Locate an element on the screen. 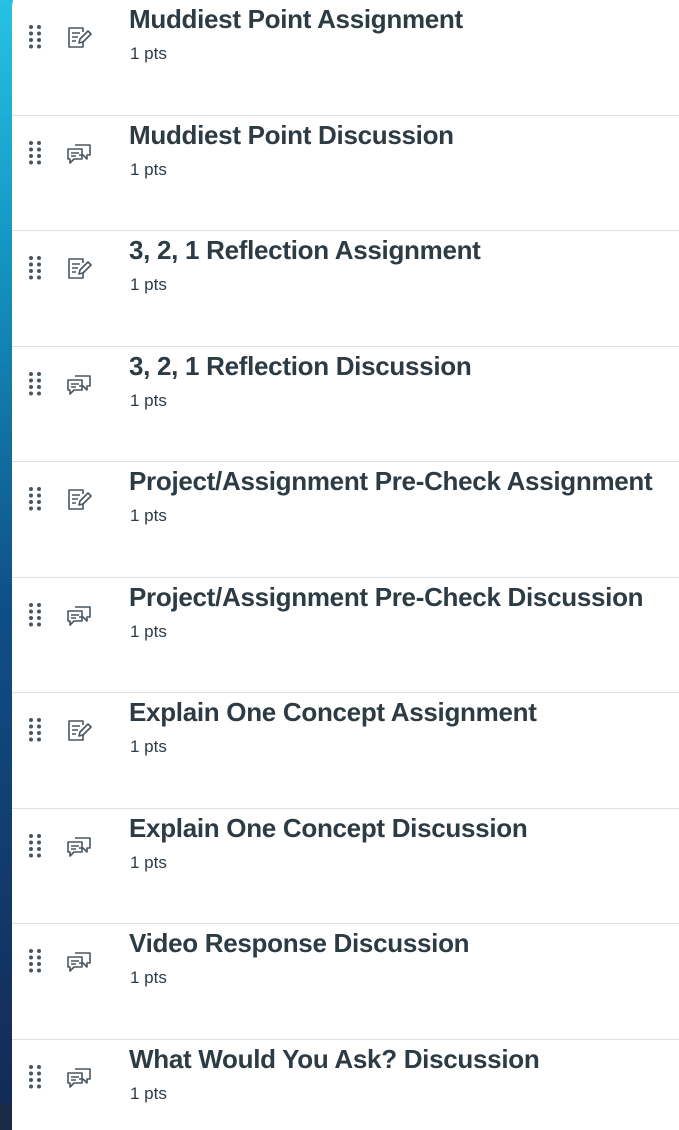 This screenshot has height=1130, width=679. item-title: What Would You Ask? Discussion is located at coordinates (334, 1059).